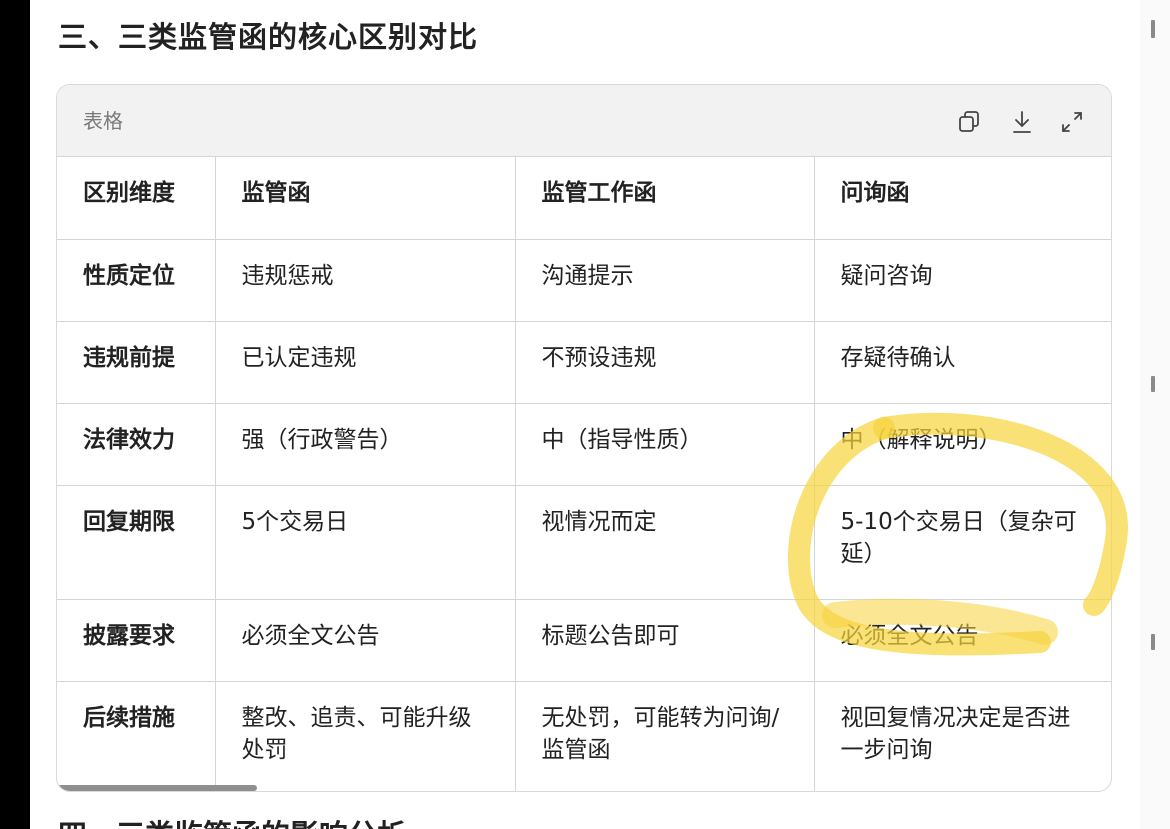 This screenshot has width=1170, height=829. I want to click on table-row: 回复期限 5个交易日 视情况而定 5-10个交易日（复杂可延）, so click(584, 542).